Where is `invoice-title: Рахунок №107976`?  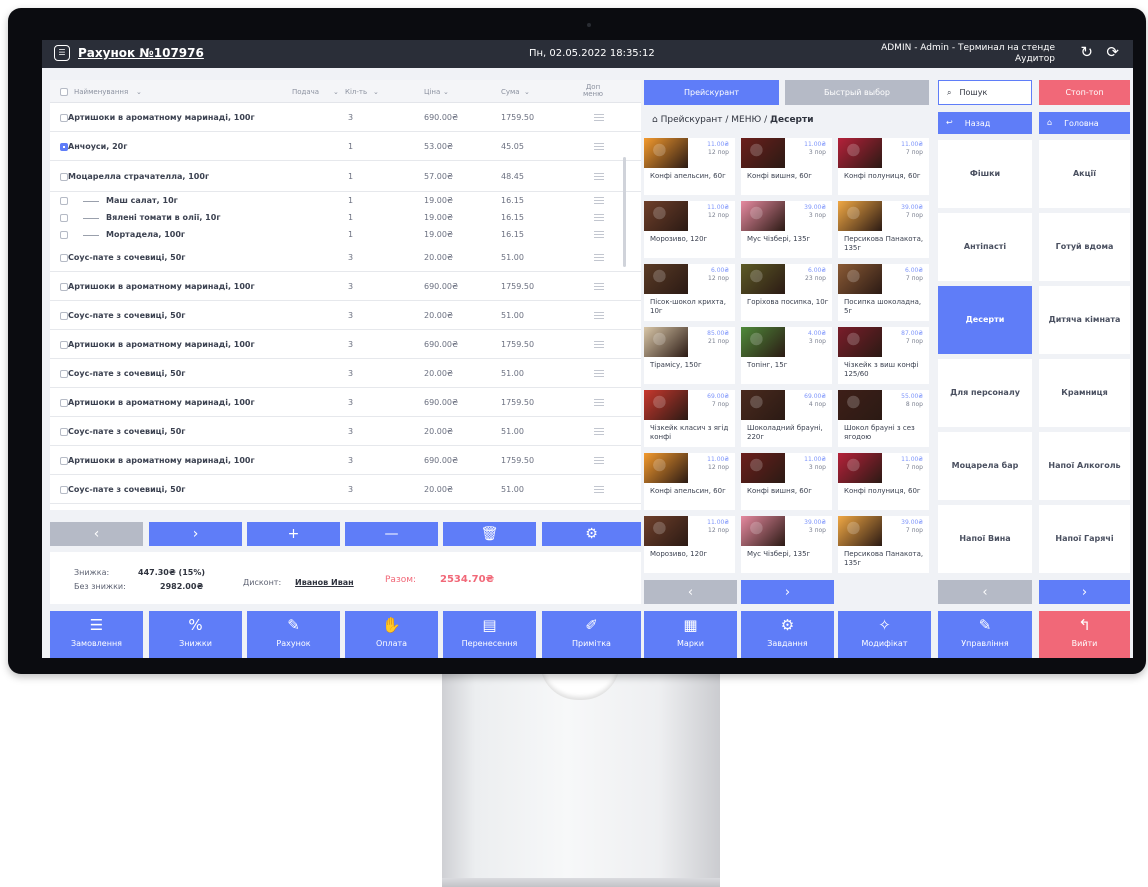 invoice-title: Рахунок №107976 is located at coordinates (141, 53).